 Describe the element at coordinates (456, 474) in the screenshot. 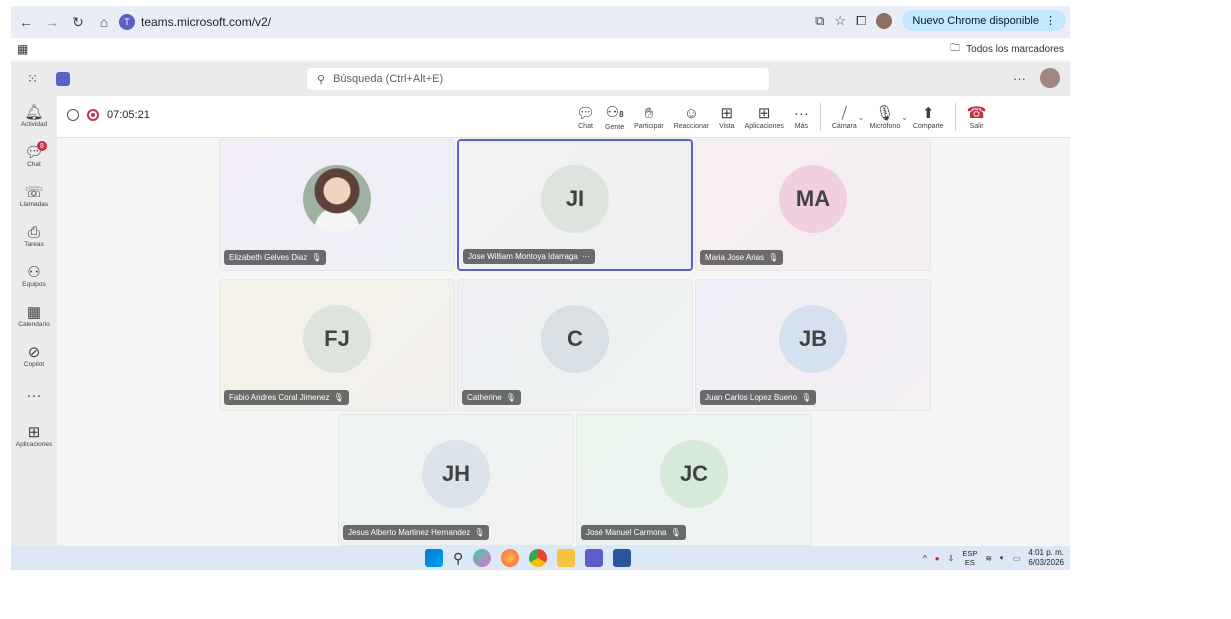

I see `participant-initials: JH` at that location.